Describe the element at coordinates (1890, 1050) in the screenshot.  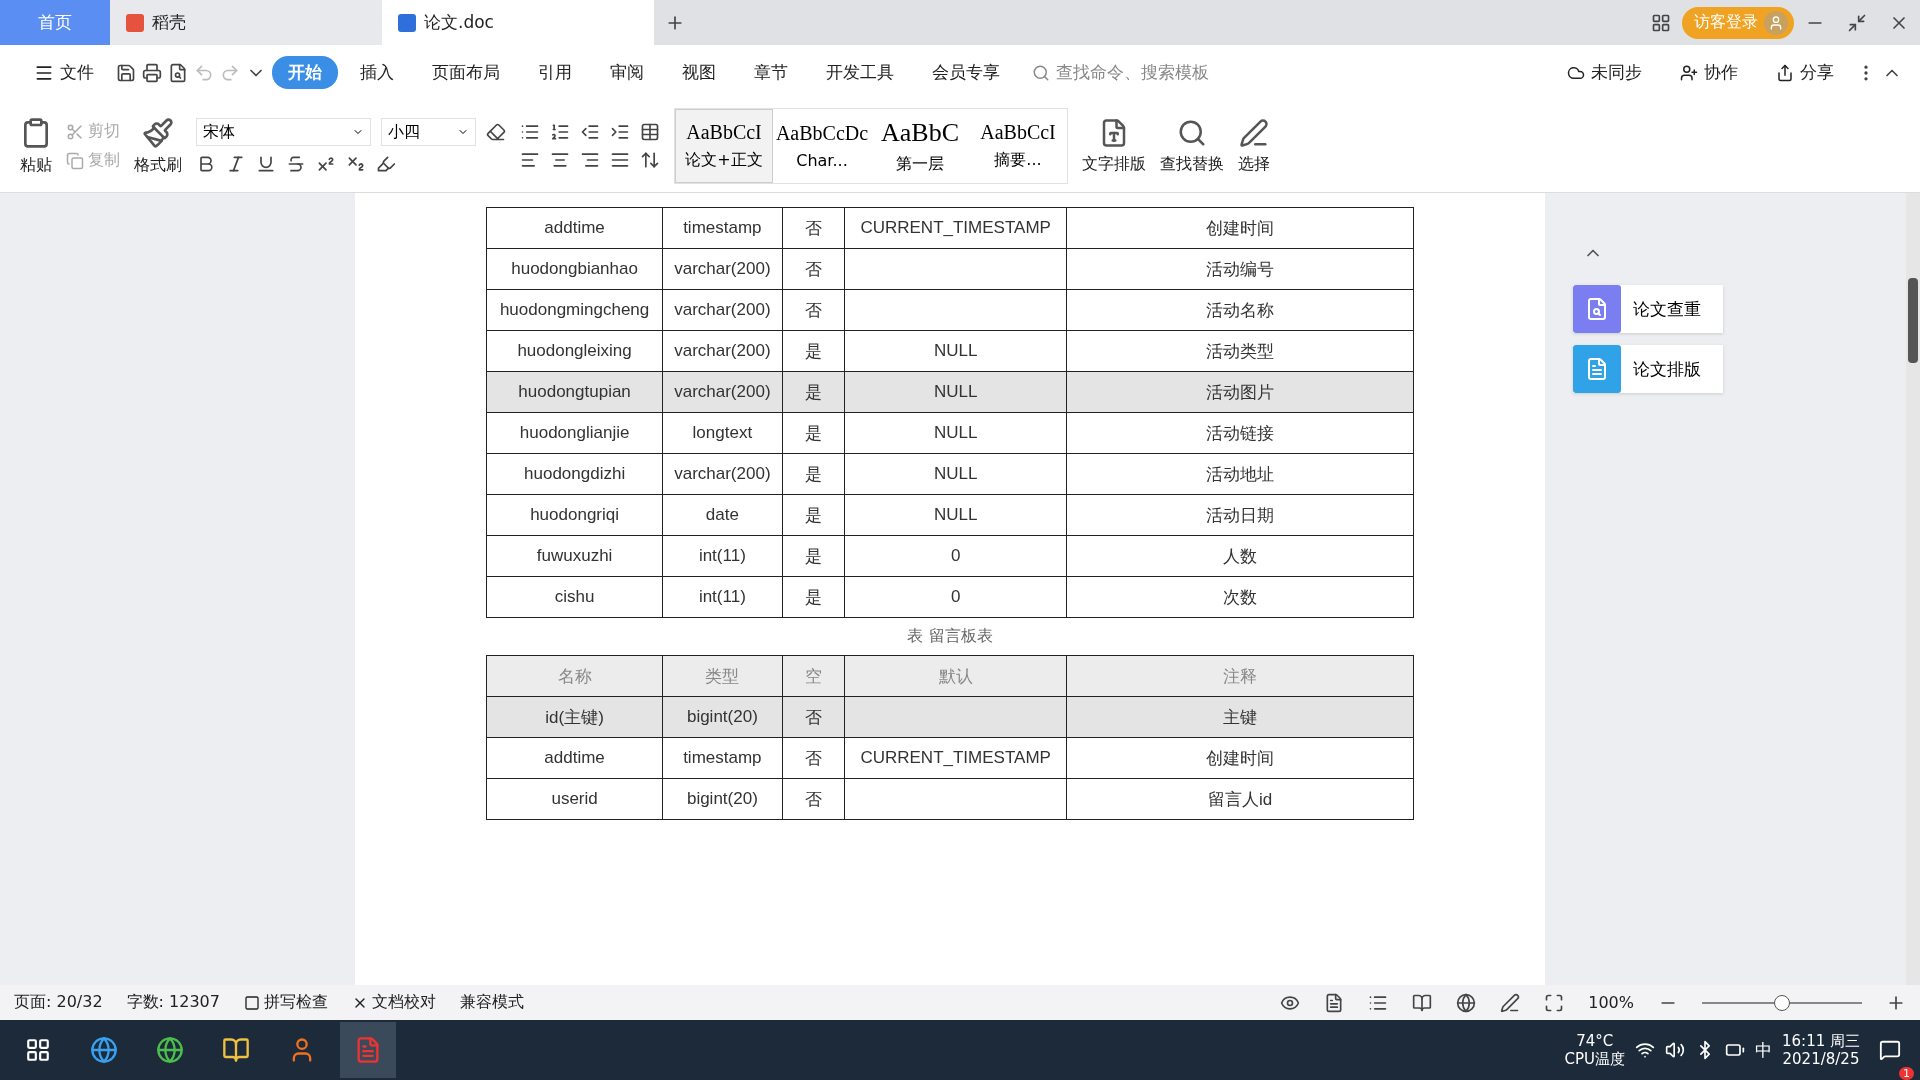
I see `message-icon` at that location.